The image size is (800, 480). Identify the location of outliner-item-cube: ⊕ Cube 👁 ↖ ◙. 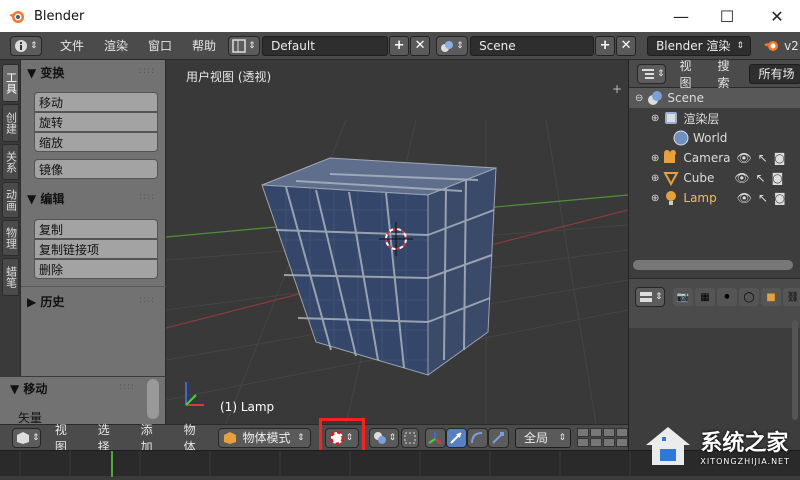
(714, 178).